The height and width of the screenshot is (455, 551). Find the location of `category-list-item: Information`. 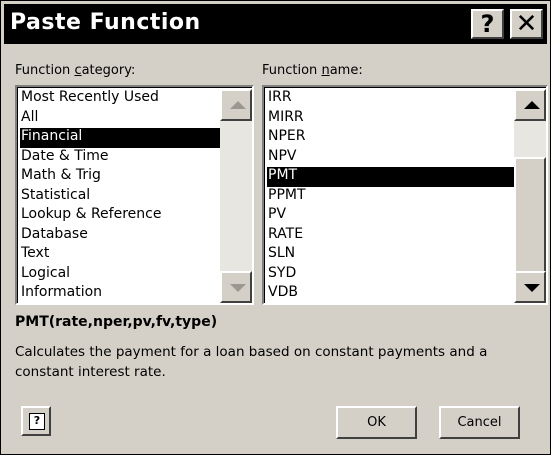

category-list-item: Information is located at coordinates (121, 293).